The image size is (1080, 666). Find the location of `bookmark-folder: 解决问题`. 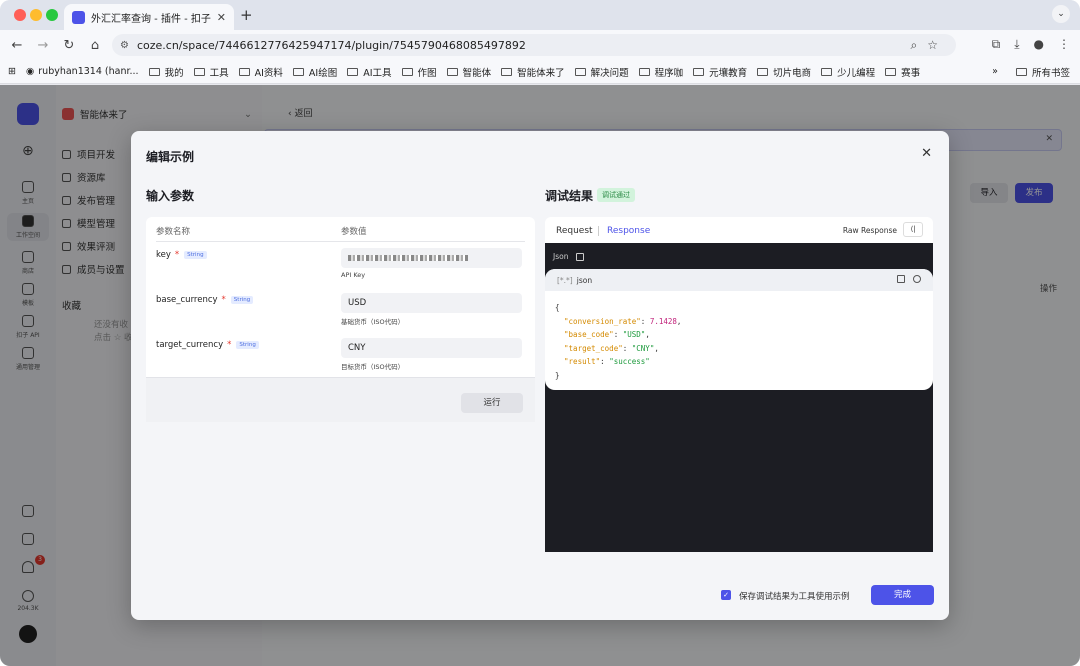

bookmark-folder: 解决问题 is located at coordinates (601, 72).